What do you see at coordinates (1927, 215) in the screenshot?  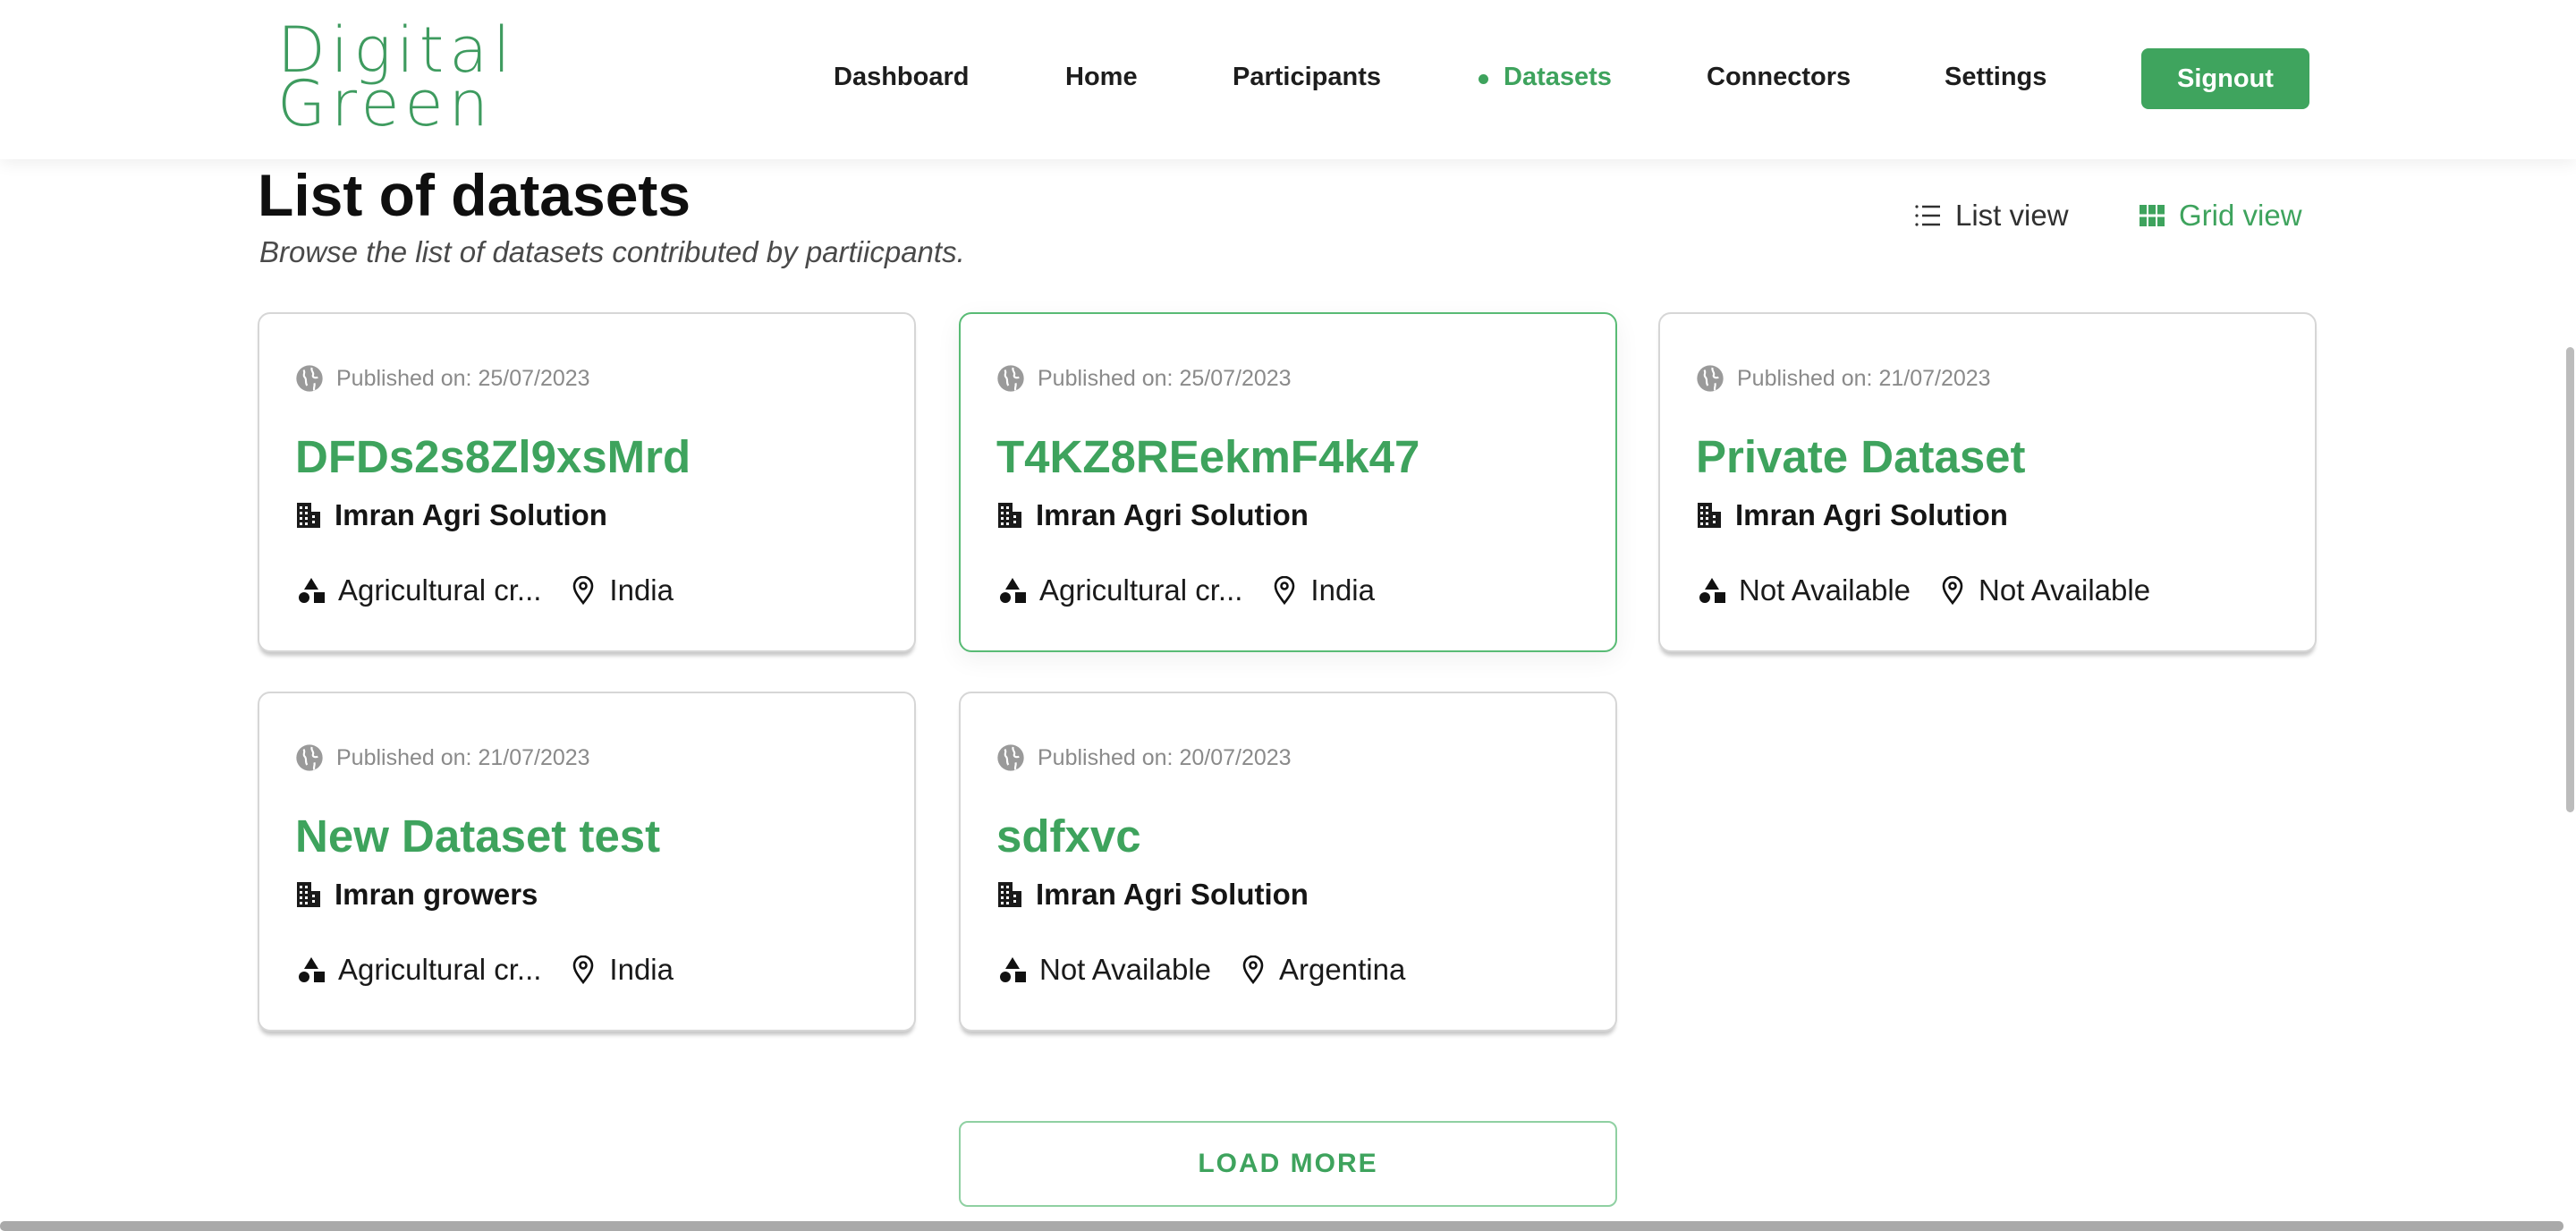 I see `list-icon` at bounding box center [1927, 215].